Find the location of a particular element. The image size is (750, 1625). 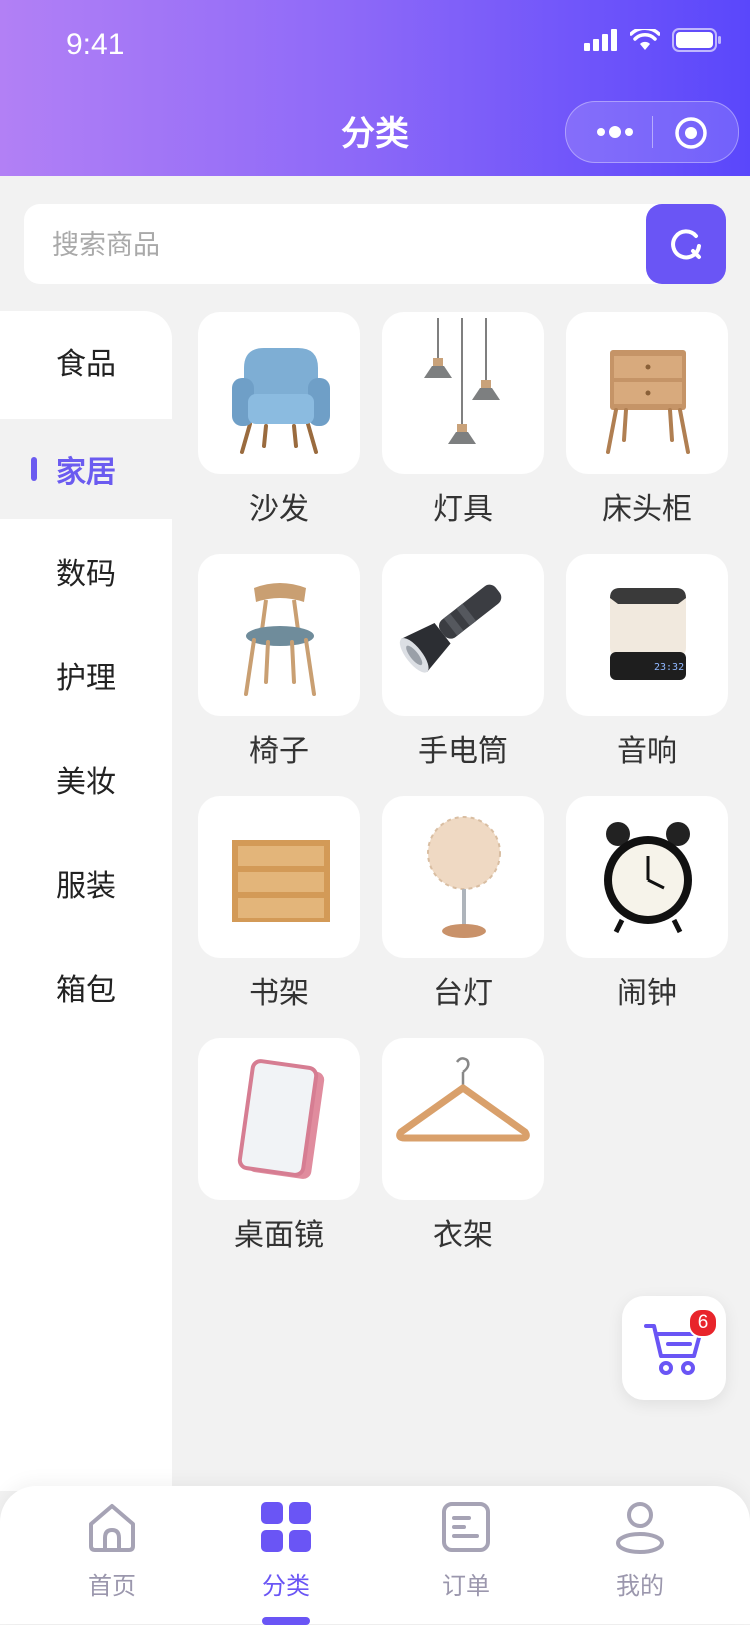

signal-icon is located at coordinates (600, 40).